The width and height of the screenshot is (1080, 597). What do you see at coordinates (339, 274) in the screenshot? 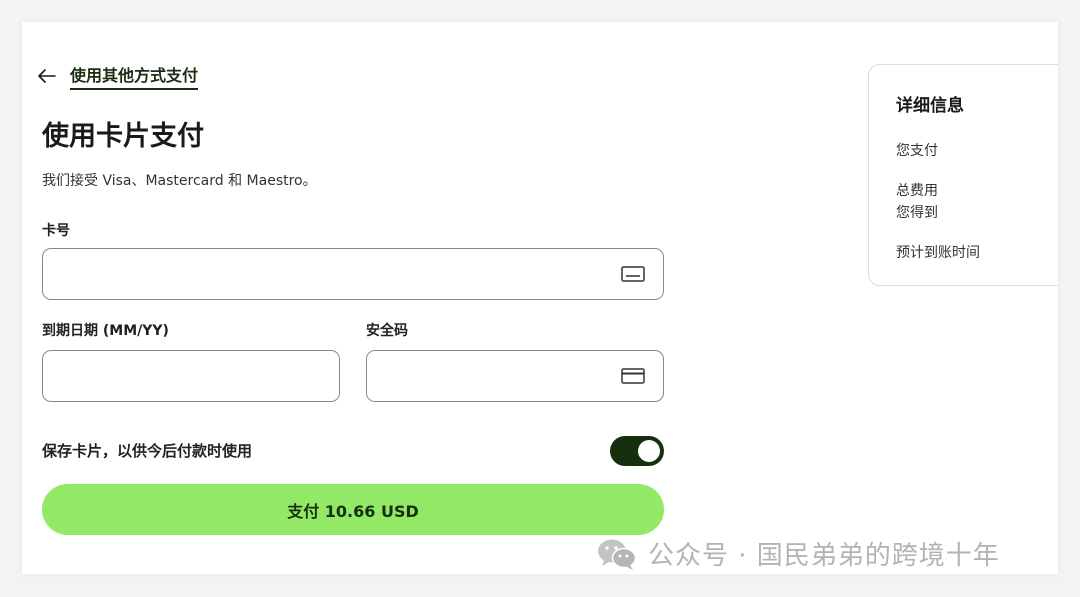
I see `card-number-input` at bounding box center [339, 274].